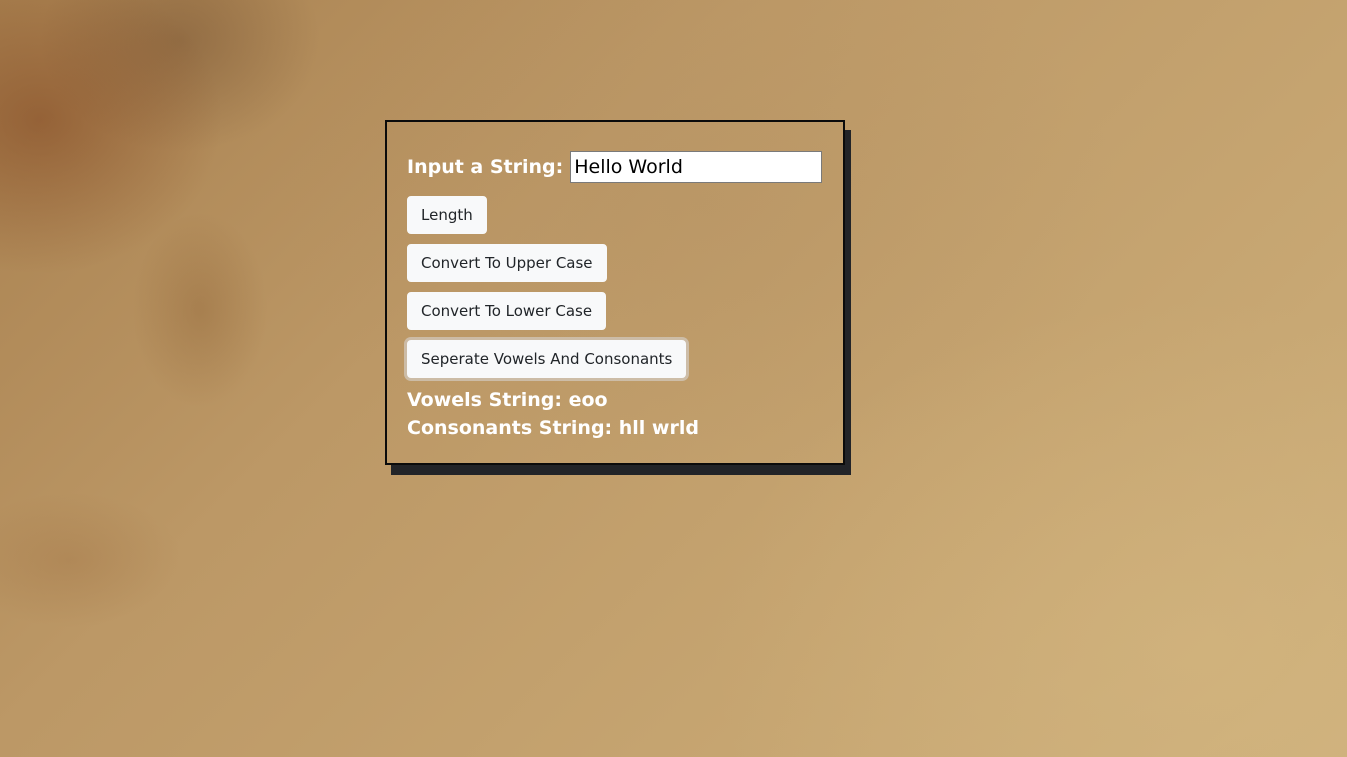 The width and height of the screenshot is (1347, 757). Describe the element at coordinates (447, 215) in the screenshot. I see `length-button: Length` at that location.